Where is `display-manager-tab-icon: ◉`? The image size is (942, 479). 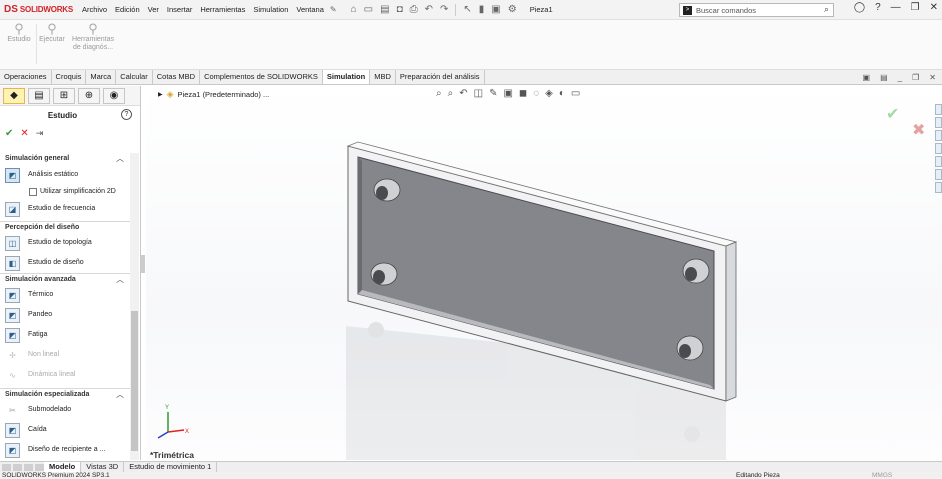
display-manager-tab-icon: ◉ is located at coordinates (114, 95).